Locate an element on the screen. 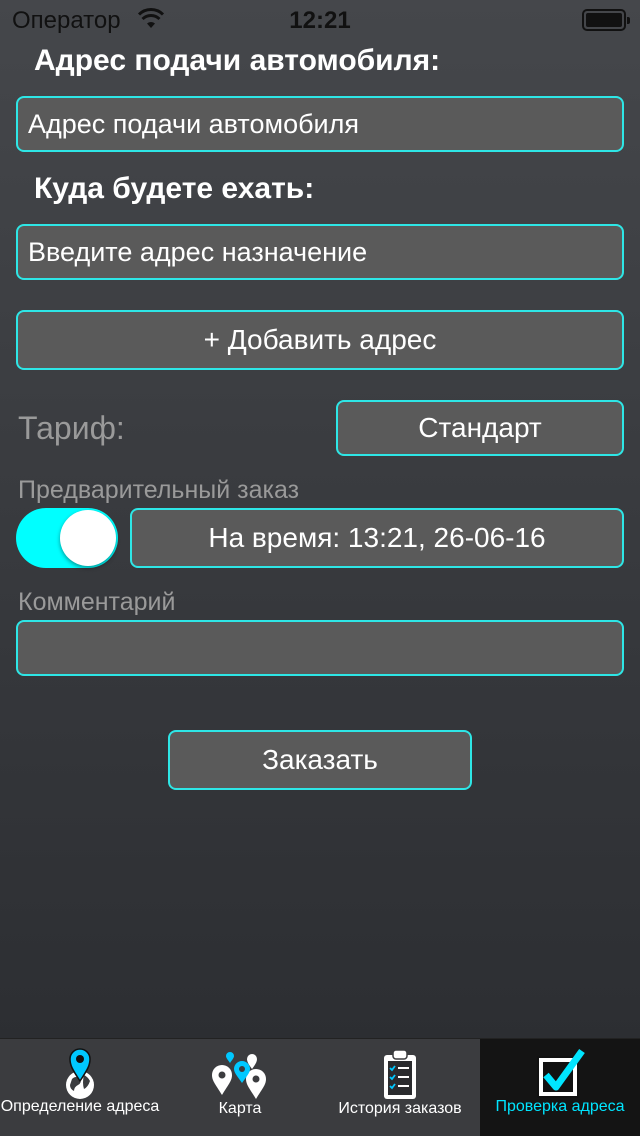 This screenshot has width=640, height=1136. preorder-toggle is located at coordinates (67, 538).